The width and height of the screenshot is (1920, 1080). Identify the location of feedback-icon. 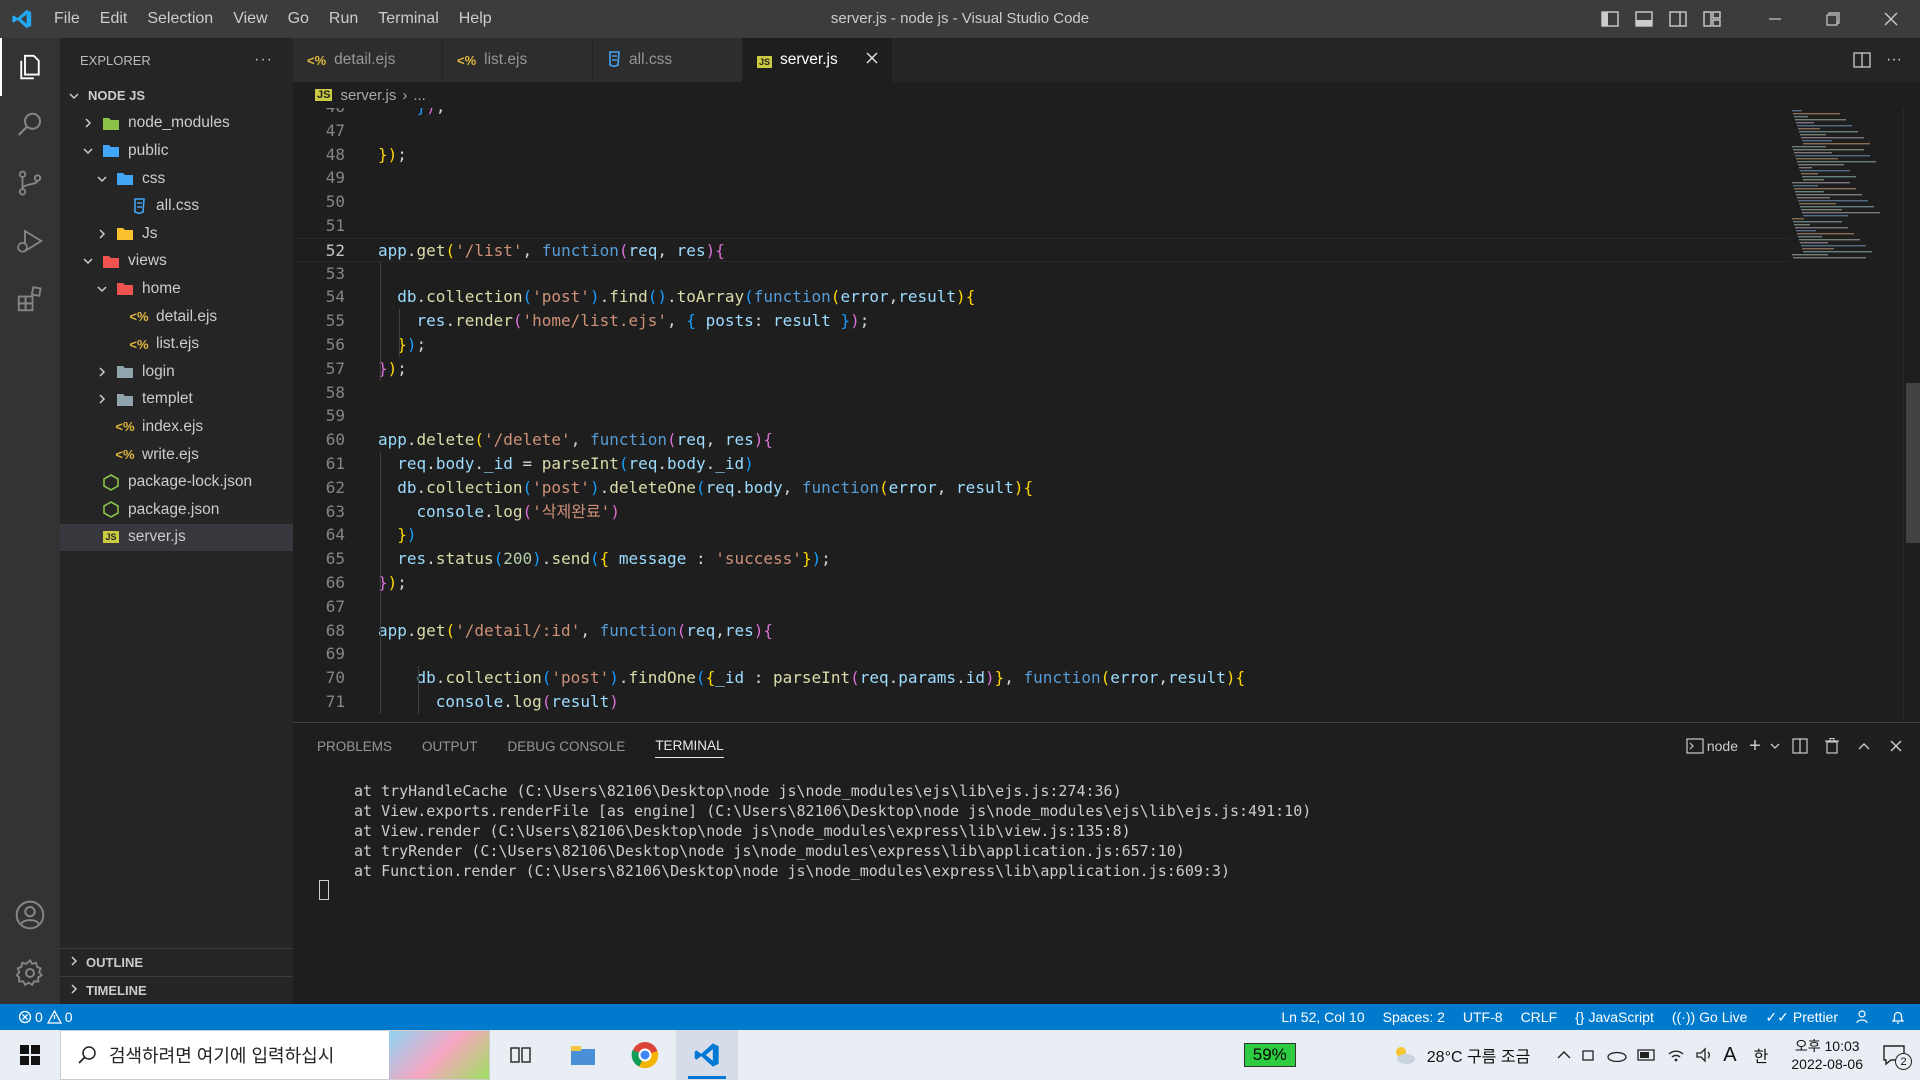
(1864, 1017).